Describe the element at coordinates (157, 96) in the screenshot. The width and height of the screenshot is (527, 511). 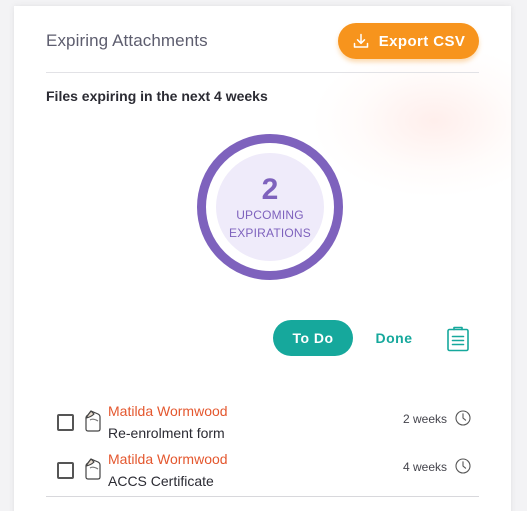
I see `section-subtitle: Files expiring in the next 4 weeks` at that location.